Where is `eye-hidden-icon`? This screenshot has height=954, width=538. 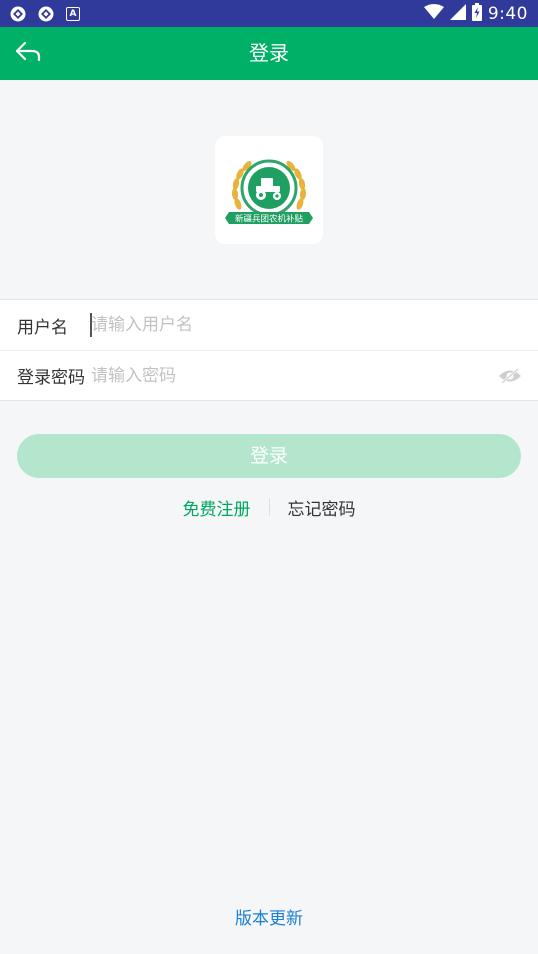 eye-hidden-icon is located at coordinates (510, 375).